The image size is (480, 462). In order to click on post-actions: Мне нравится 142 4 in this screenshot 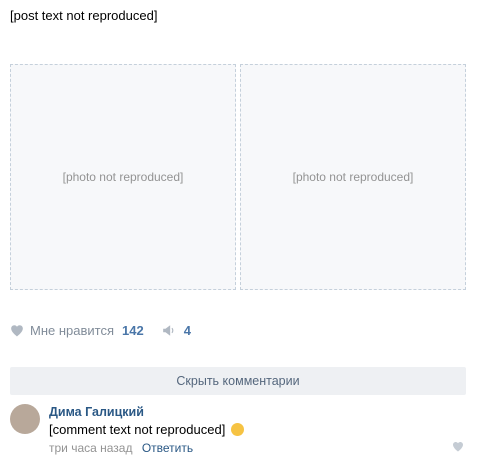, I will do `click(109, 330)`.